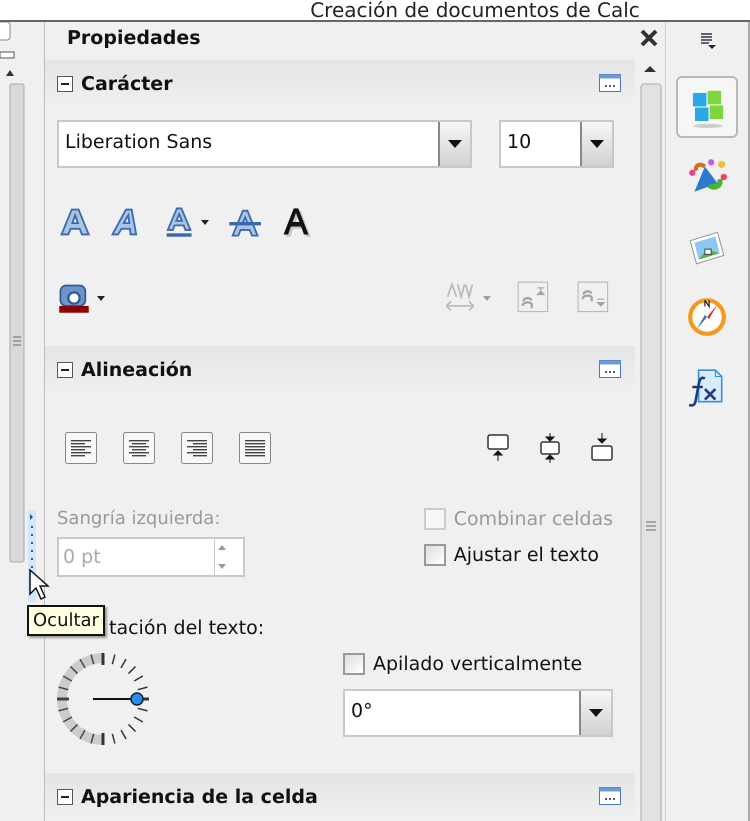  I want to click on superscript-icon, so click(534, 298).